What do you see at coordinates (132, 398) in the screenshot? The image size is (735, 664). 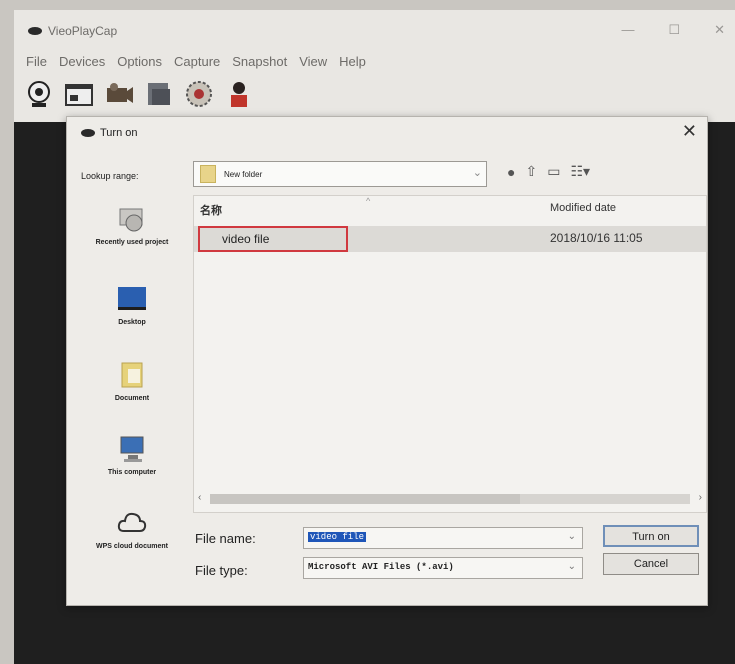 I see `place-document-label: Document` at bounding box center [132, 398].